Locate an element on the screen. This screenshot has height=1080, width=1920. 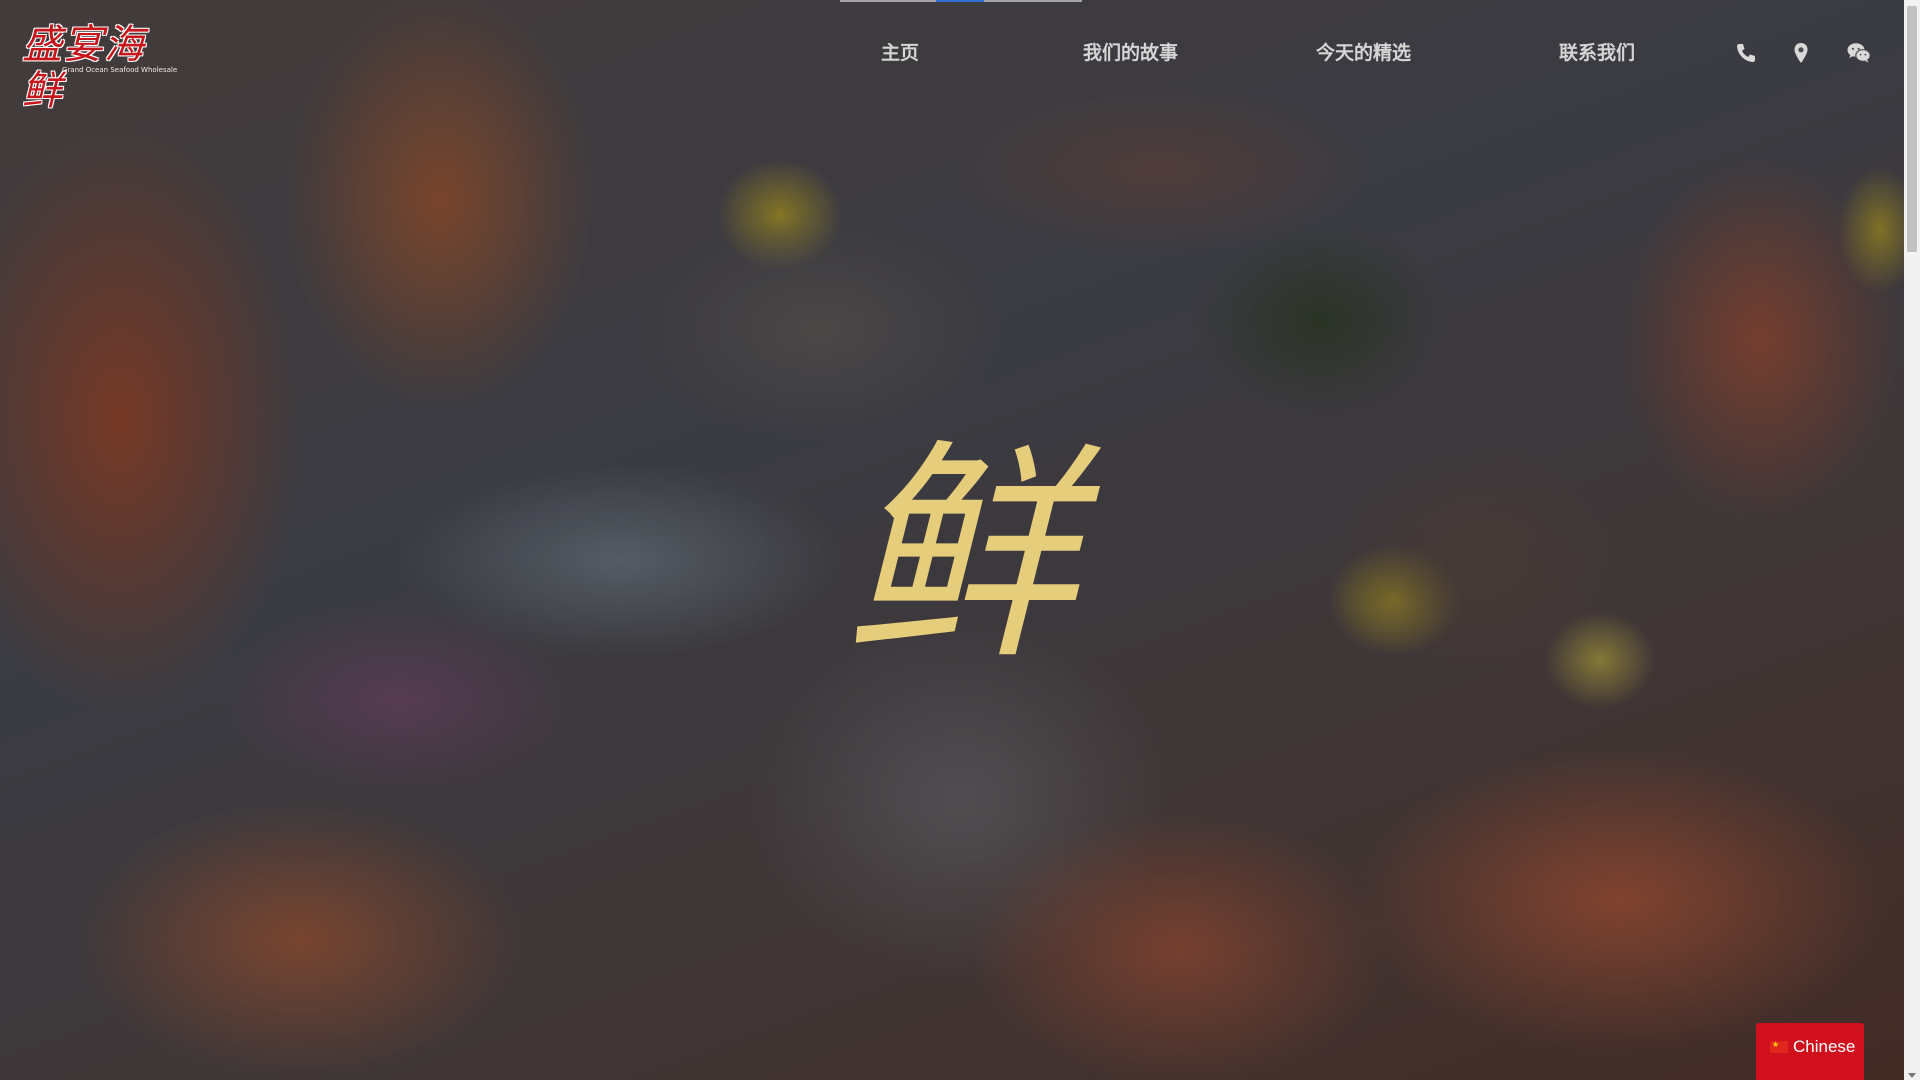
scrollbar-thumb is located at coordinates (1912, 129).